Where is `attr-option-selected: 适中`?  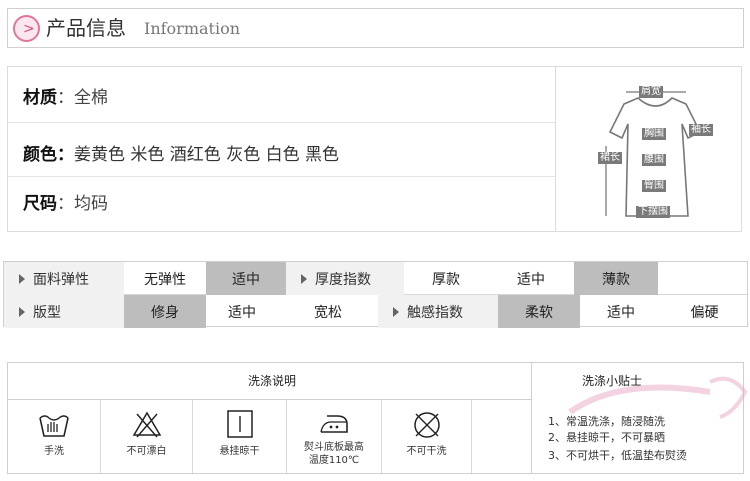 attr-option-selected: 适中 is located at coordinates (246, 278).